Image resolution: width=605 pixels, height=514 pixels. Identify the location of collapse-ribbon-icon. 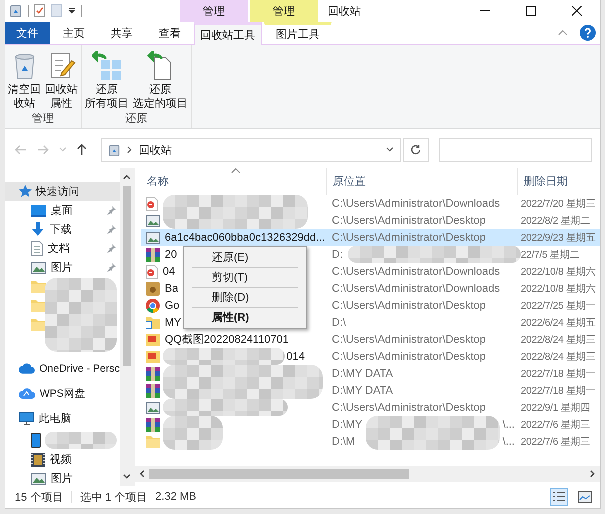
(563, 33).